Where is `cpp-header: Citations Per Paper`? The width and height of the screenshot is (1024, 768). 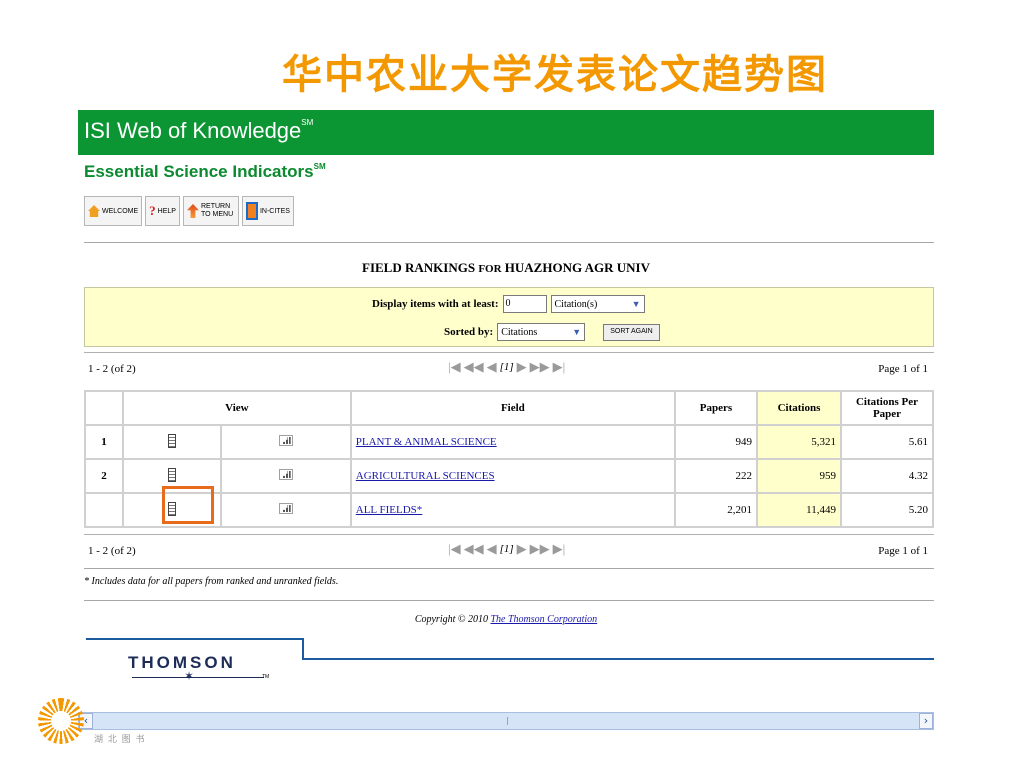 cpp-header: Citations Per Paper is located at coordinates (887, 408).